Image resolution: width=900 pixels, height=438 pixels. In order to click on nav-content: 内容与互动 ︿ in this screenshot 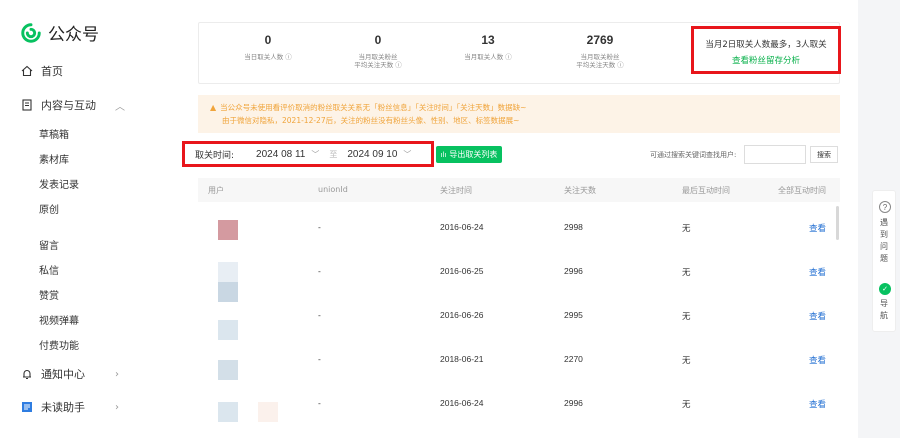, I will do `click(72, 105)`.